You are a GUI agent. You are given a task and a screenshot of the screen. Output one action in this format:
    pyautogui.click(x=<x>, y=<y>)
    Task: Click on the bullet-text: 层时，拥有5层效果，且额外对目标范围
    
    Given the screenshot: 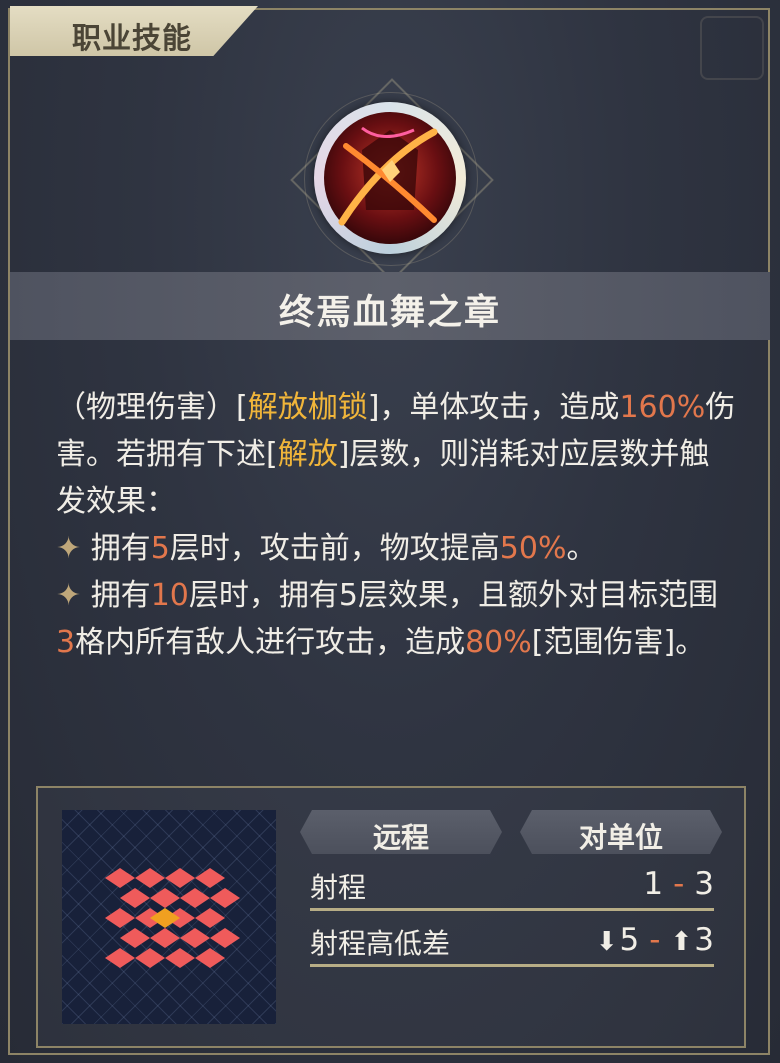 What is the action you would take?
    pyautogui.click(x=453, y=595)
    